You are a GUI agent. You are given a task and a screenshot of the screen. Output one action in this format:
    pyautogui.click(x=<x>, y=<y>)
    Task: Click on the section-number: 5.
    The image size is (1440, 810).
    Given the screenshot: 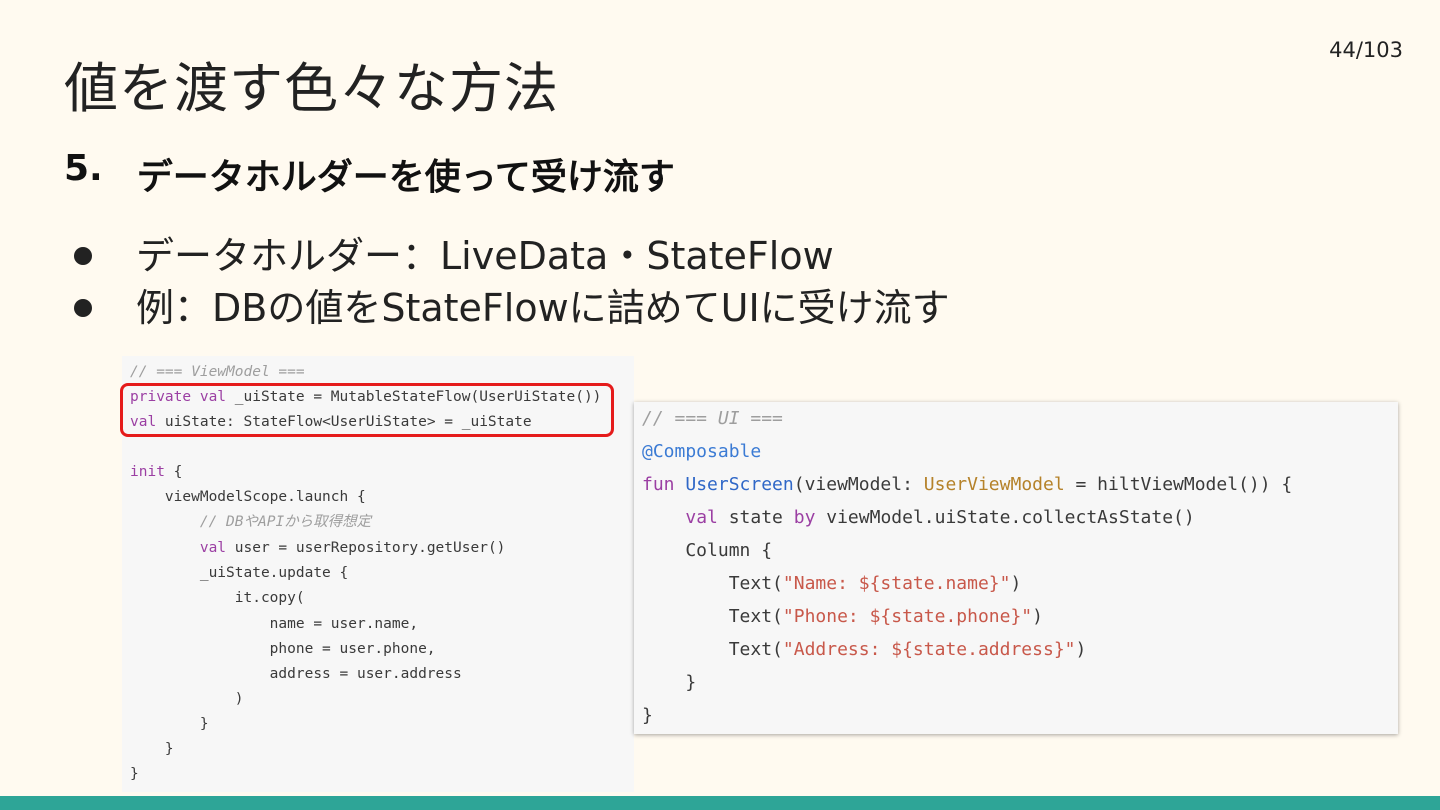 What is the action you would take?
    pyautogui.click(x=83, y=168)
    